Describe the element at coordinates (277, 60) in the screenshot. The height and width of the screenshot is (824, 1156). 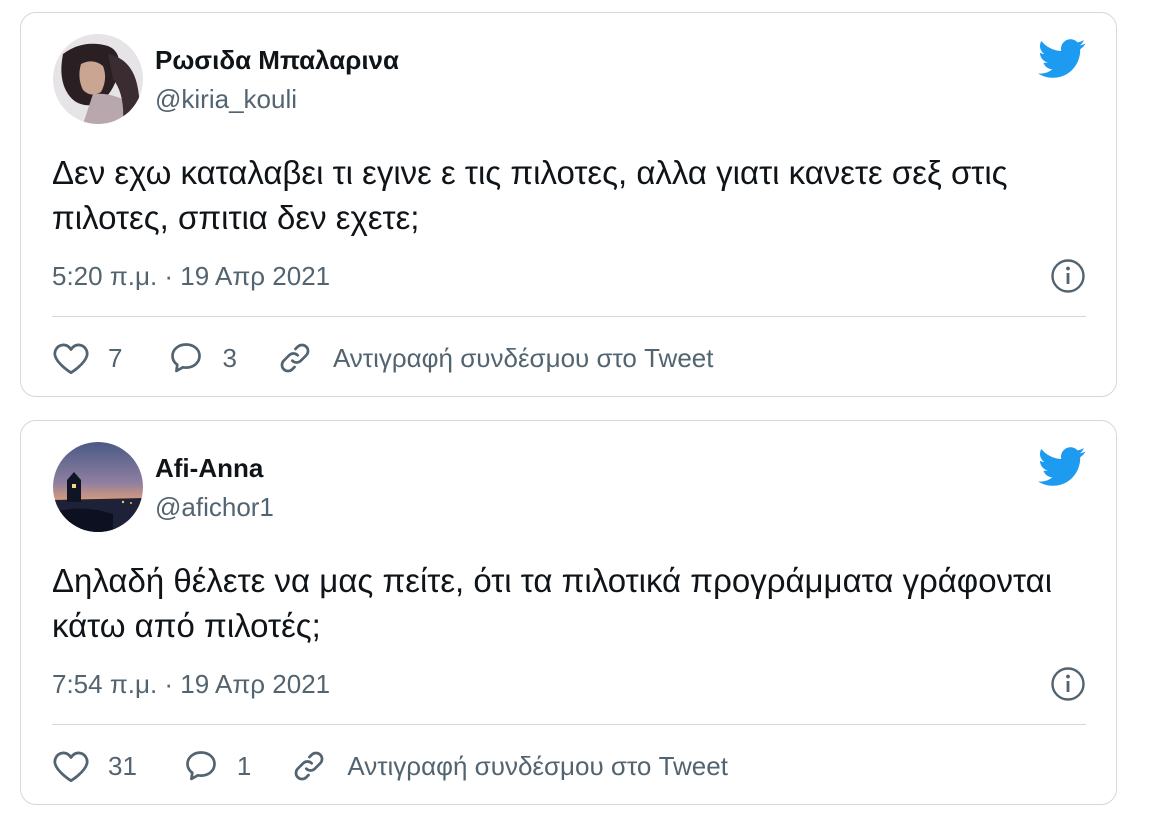
I see `display-name: Ρωσιδα Μπαλαρινα` at that location.